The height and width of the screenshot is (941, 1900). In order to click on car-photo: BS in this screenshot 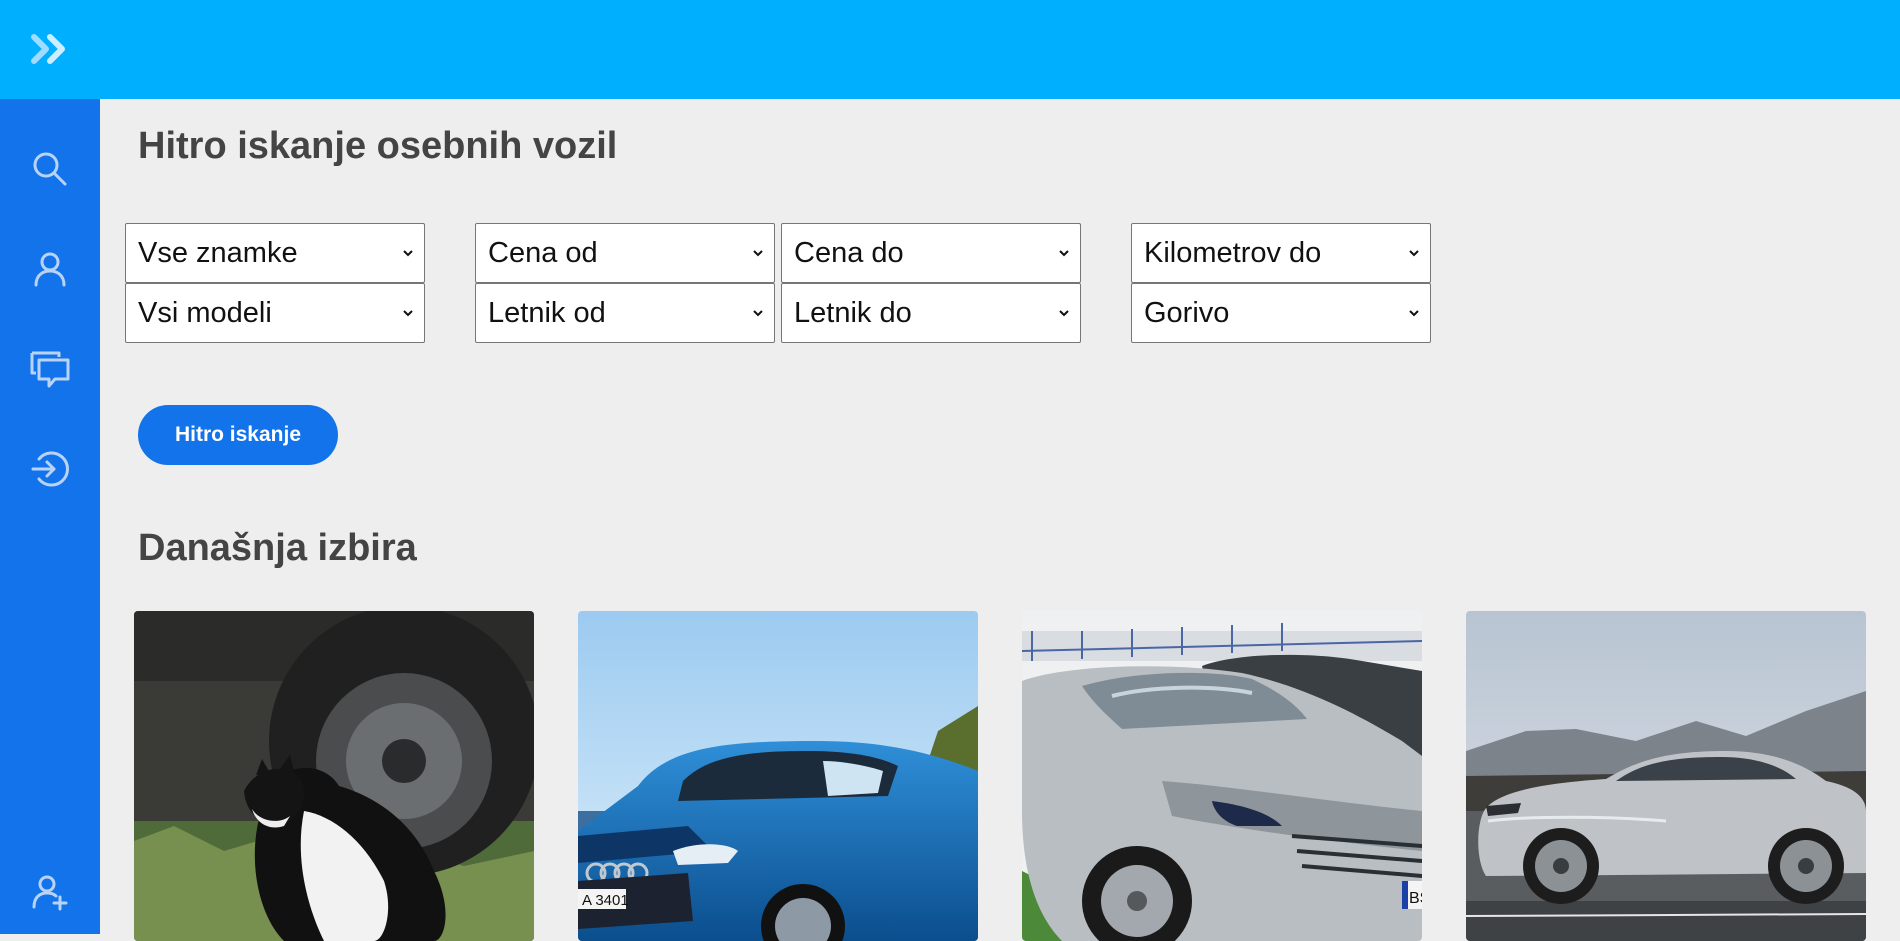, I will do `click(1222, 776)`.